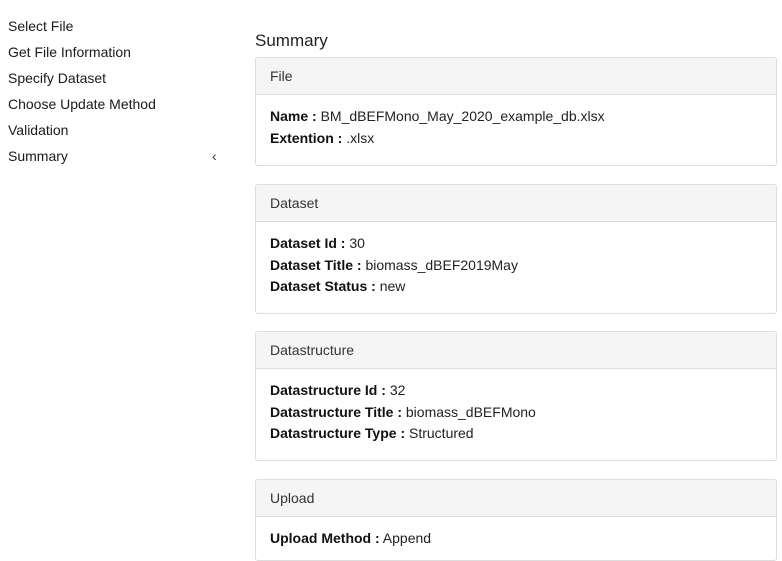 This screenshot has height=561, width=782. I want to click on field-value: BM_dBEFMono_May_2020_example_db.xlsx, so click(462, 116).